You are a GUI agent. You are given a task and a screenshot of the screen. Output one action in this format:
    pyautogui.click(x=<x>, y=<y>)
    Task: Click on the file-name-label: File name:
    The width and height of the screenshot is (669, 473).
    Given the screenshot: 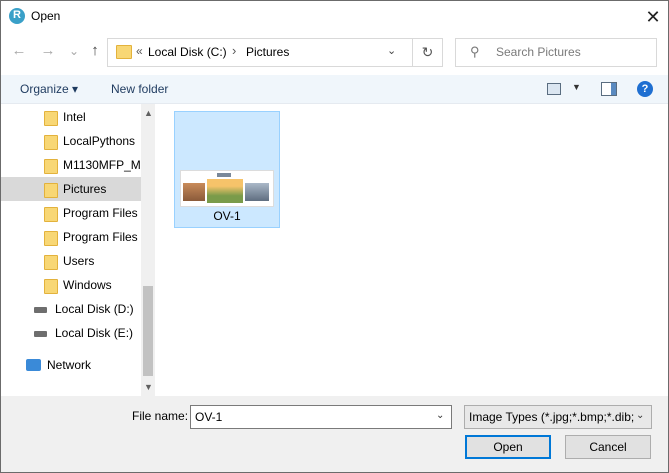 What is the action you would take?
    pyautogui.click(x=160, y=416)
    